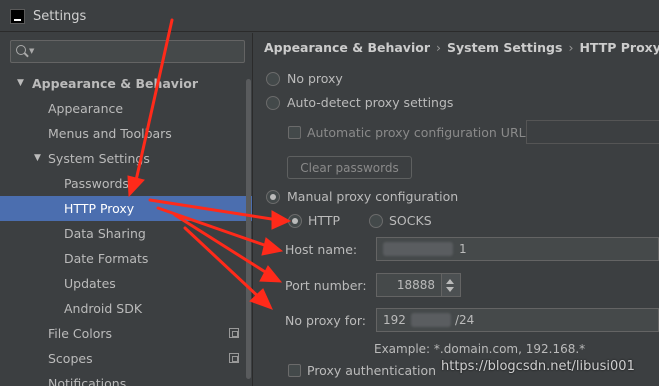 The width and height of the screenshot is (659, 386). I want to click on manual-proxy-label: Manual proxy configuration, so click(372, 196).